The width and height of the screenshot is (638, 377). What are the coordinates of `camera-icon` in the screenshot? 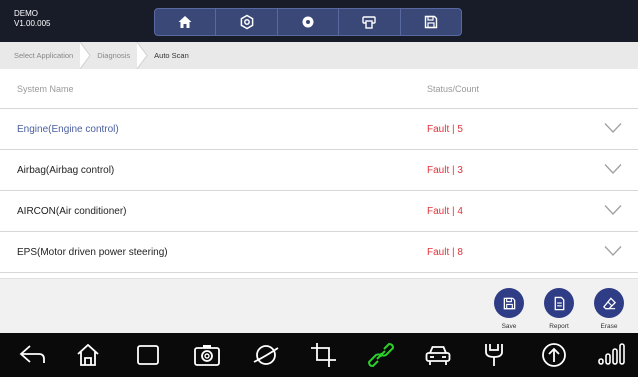 It's located at (207, 355).